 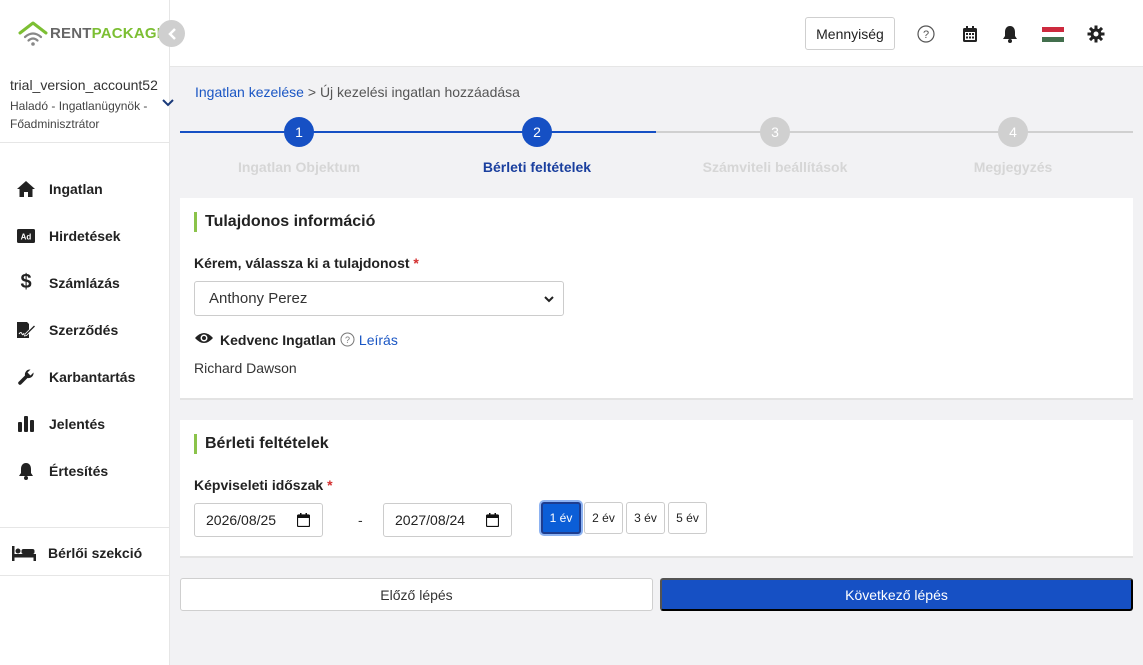 What do you see at coordinates (687, 518) in the screenshot?
I see `year-option-5: 5 év` at bounding box center [687, 518].